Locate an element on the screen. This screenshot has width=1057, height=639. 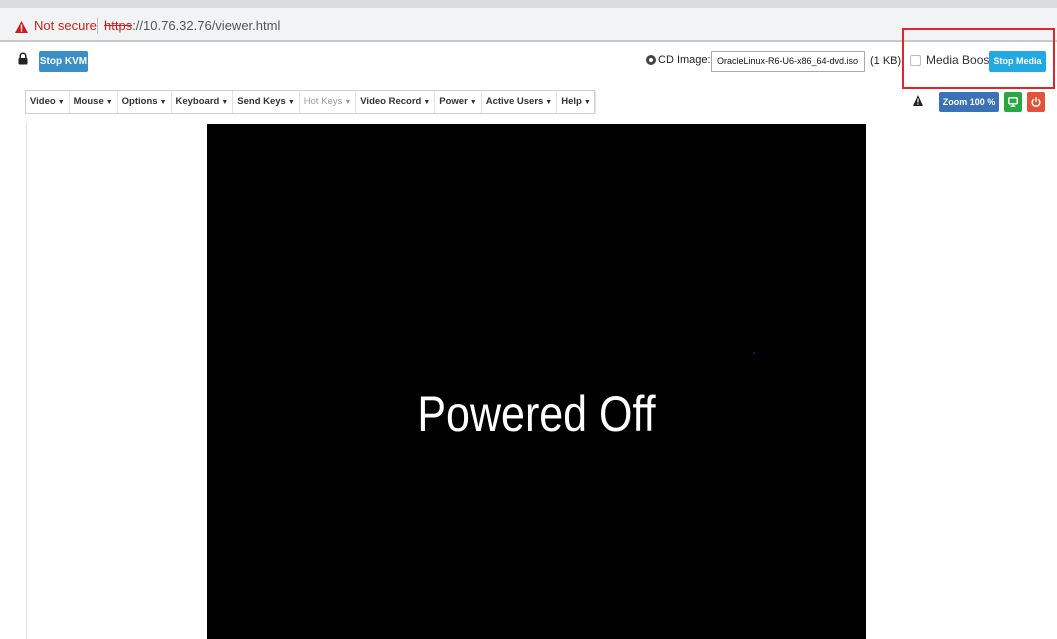
address-divider is located at coordinates (97, 26).